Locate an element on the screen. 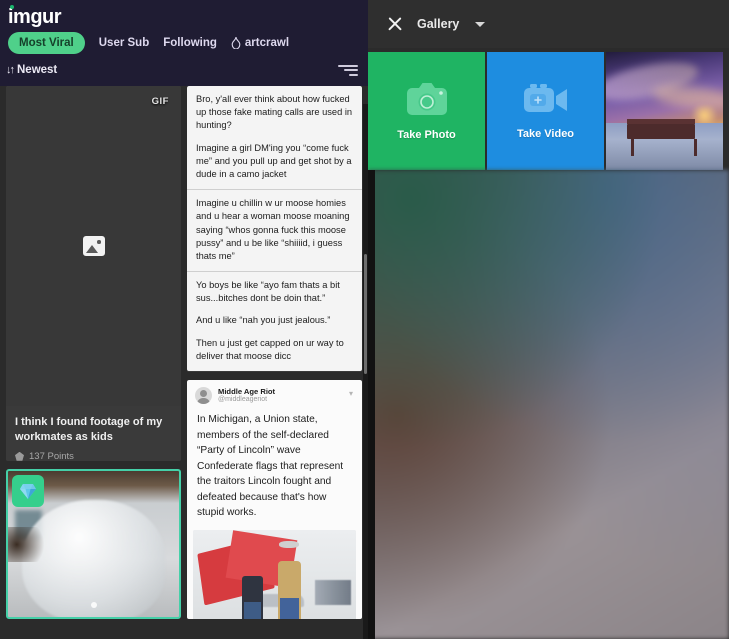 Image resolution: width=729 pixels, height=639 pixels. imgur-logo-text: imgur is located at coordinates (35, 17).